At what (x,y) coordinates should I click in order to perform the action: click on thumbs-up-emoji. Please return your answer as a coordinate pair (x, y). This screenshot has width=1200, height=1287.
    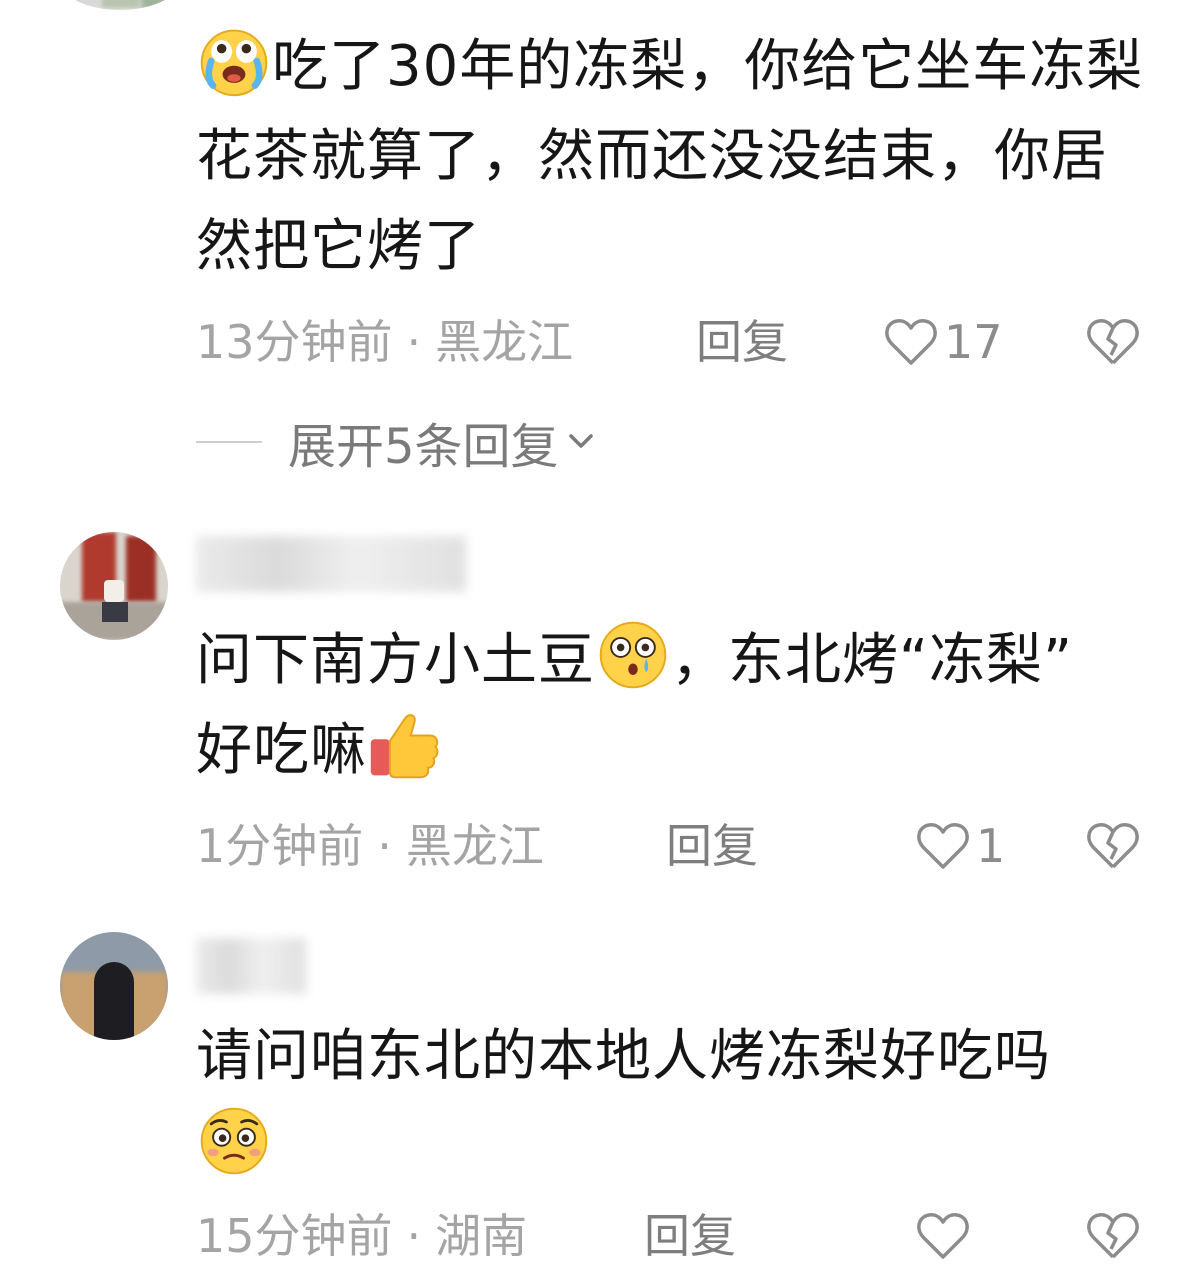
    Looking at the image, I should click on (404, 746).